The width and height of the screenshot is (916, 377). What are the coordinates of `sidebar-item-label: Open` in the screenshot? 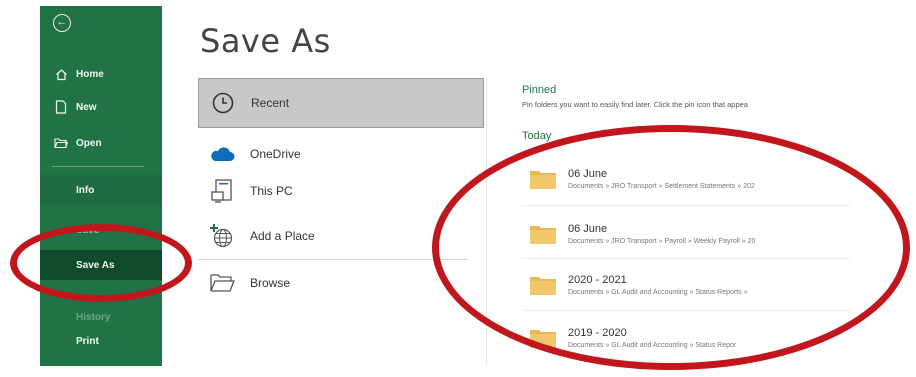 It's located at (89, 143).